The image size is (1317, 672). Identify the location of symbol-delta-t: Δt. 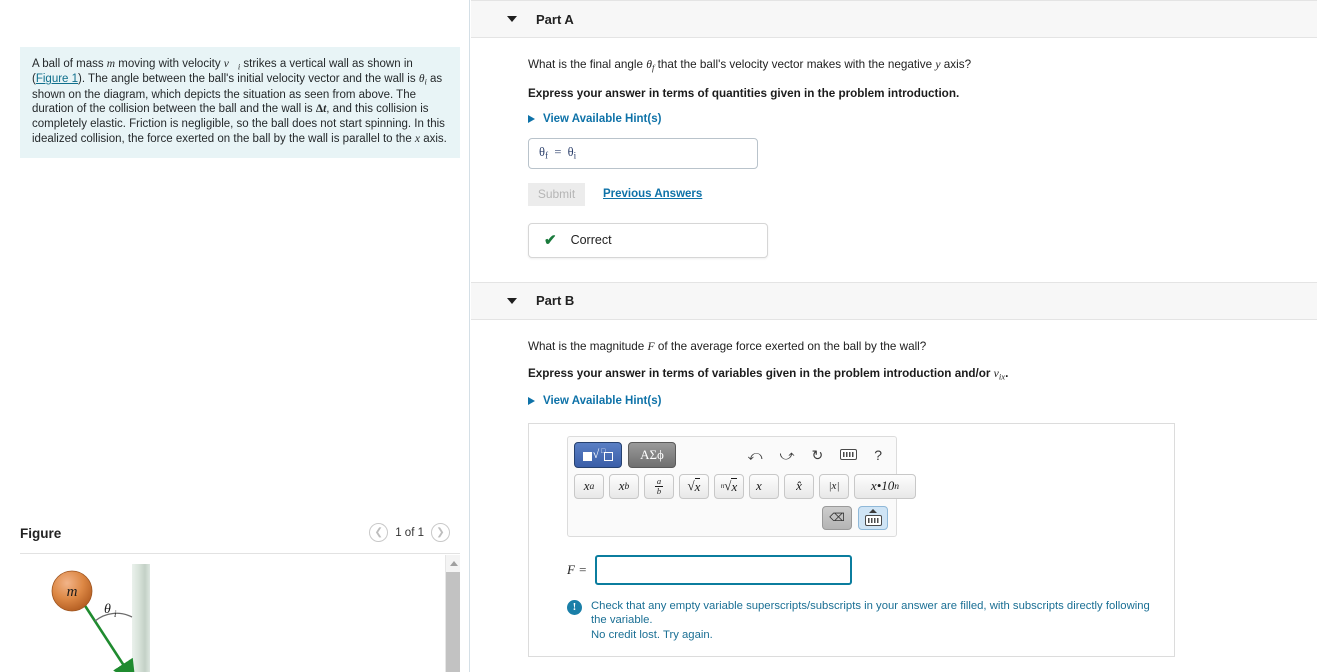
(321, 109).